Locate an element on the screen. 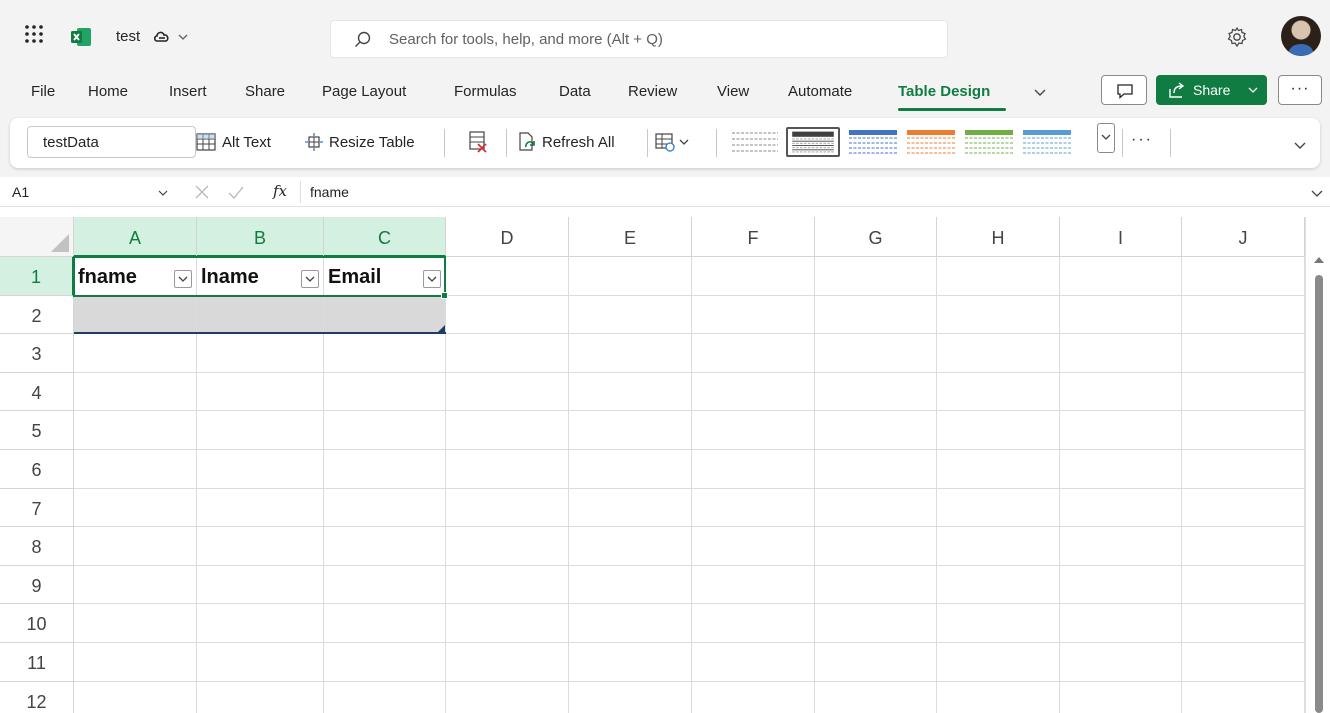 Image resolution: width=1330 pixels, height=713 pixels. cell-g7 is located at coordinates (876, 508).